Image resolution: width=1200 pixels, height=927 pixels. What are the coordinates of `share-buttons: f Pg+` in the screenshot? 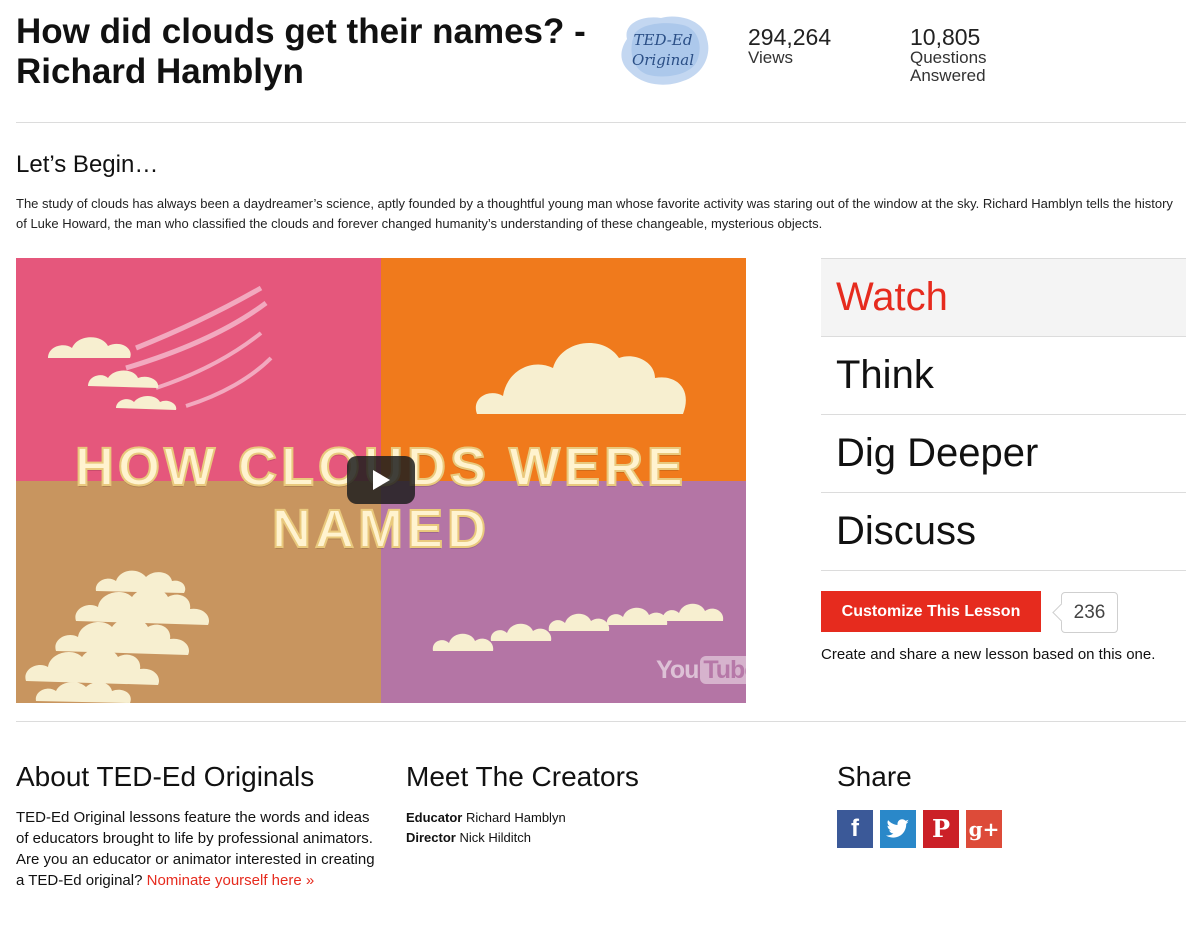 It's located at (923, 829).